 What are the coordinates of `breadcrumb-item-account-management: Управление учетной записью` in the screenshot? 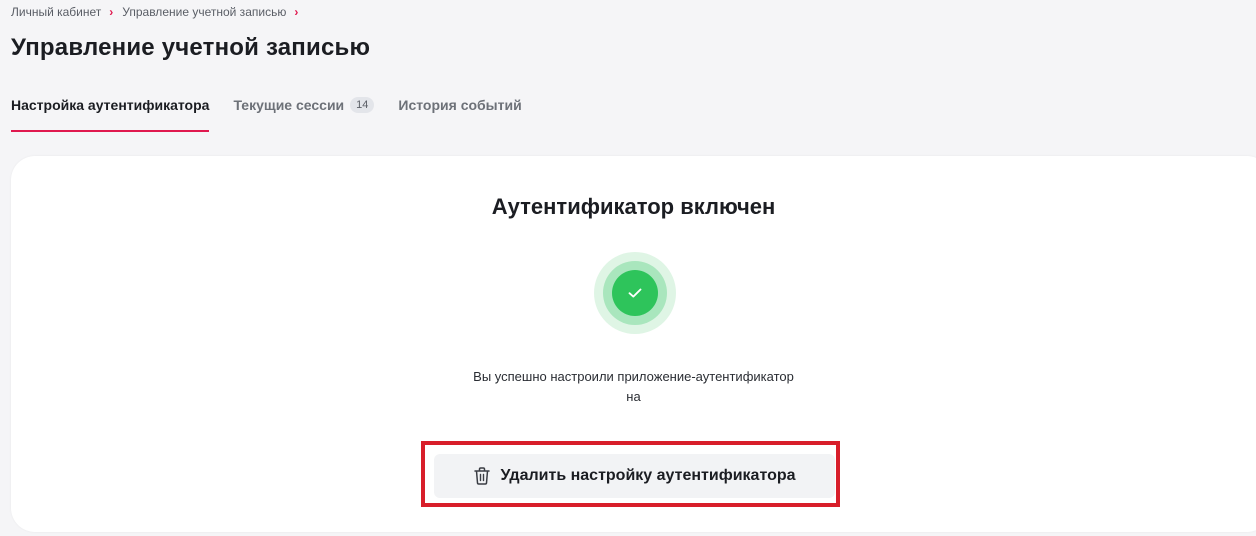 It's located at (204, 12).